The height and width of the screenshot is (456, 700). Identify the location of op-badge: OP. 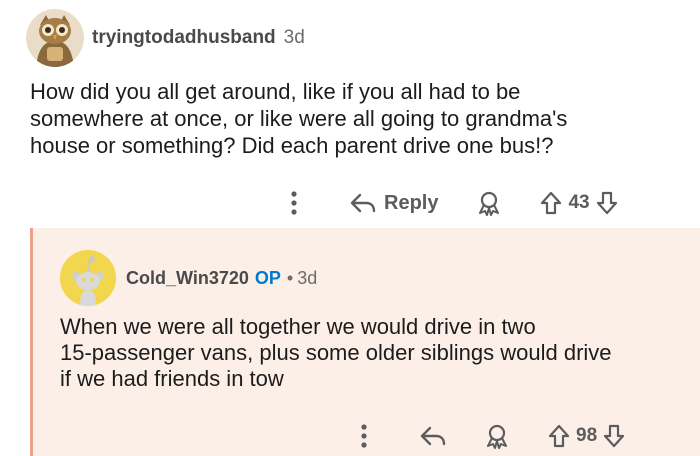
(267, 277).